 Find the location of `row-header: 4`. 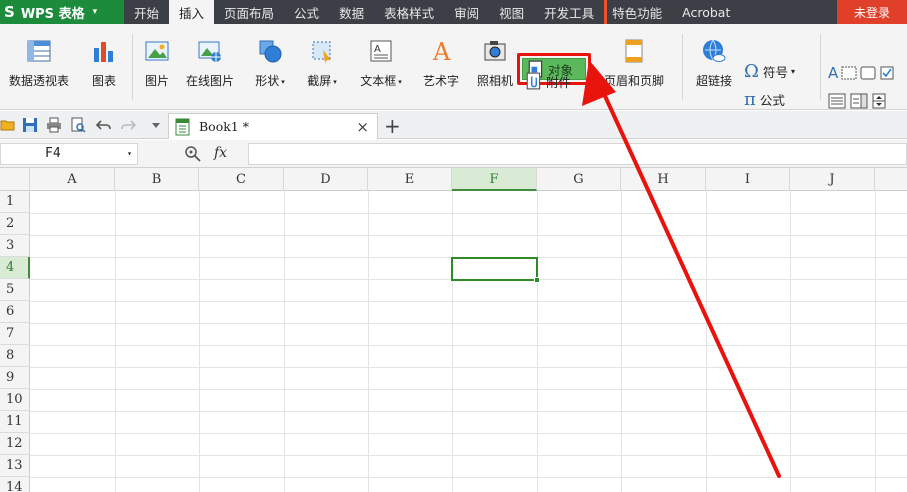

row-header: 4 is located at coordinates (15, 268).